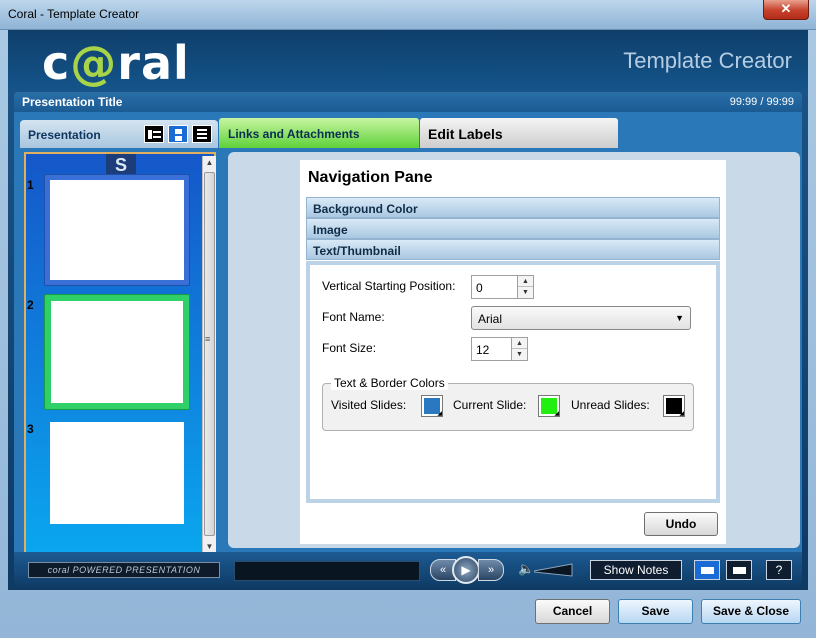 The height and width of the screenshot is (638, 816). Describe the element at coordinates (116, 63) in the screenshot. I see `coral-logo: c@ral` at that location.